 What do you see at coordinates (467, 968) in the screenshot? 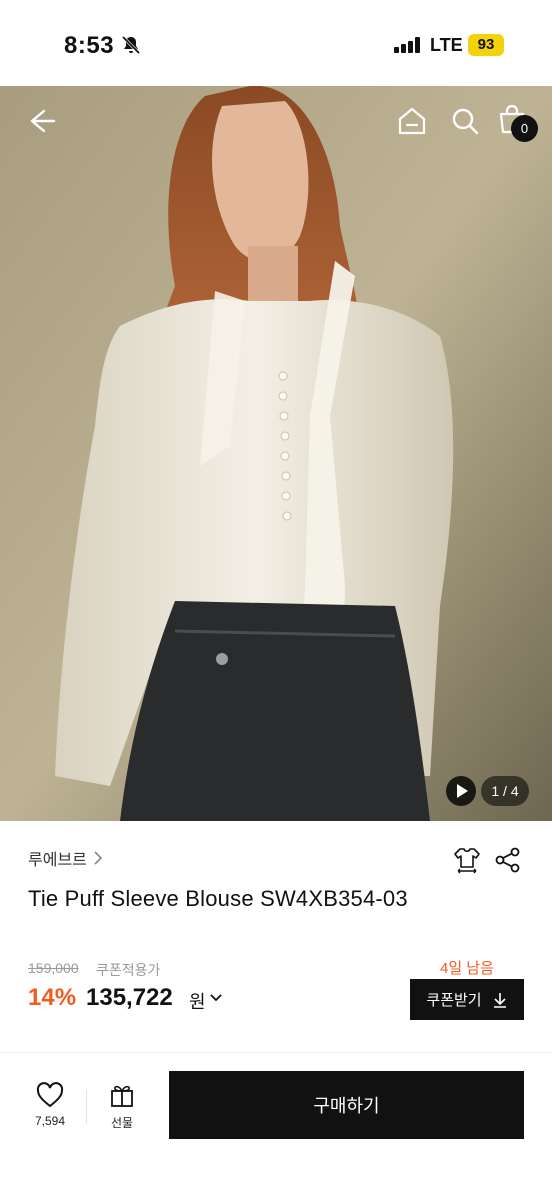
I see `coupon-days-left: 4일 남음` at bounding box center [467, 968].